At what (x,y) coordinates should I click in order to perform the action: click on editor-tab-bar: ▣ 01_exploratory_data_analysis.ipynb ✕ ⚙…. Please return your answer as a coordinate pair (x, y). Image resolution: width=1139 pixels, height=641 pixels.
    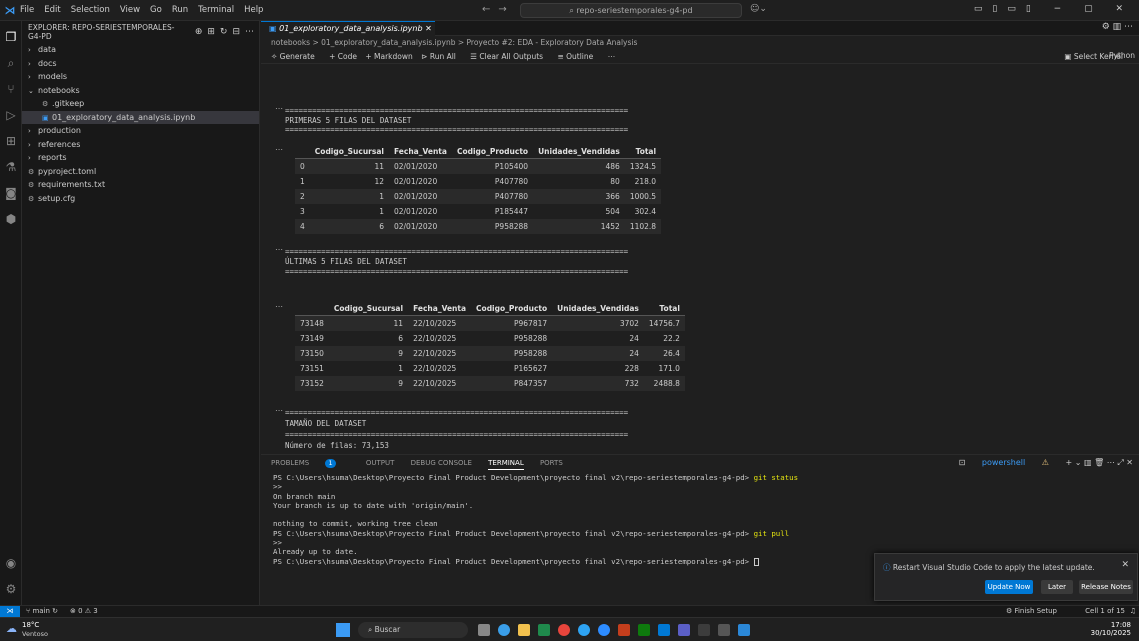
    Looking at the image, I should click on (700, 28).